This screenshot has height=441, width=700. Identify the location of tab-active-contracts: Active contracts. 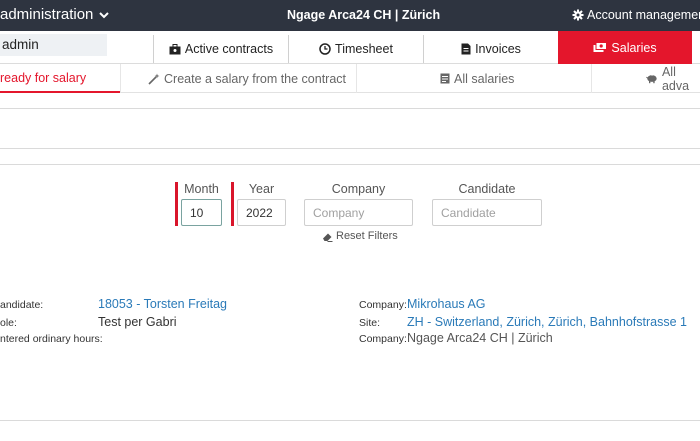
(220, 49).